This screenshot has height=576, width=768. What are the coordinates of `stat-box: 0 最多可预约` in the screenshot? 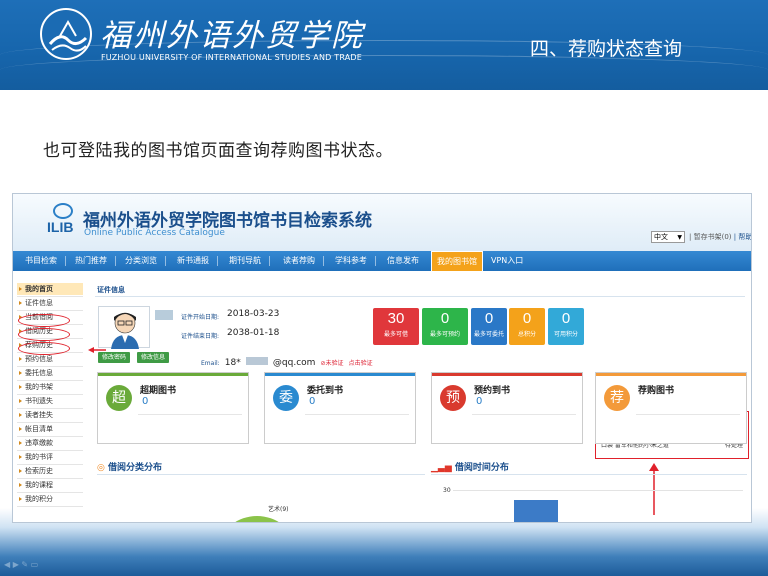 It's located at (445, 326).